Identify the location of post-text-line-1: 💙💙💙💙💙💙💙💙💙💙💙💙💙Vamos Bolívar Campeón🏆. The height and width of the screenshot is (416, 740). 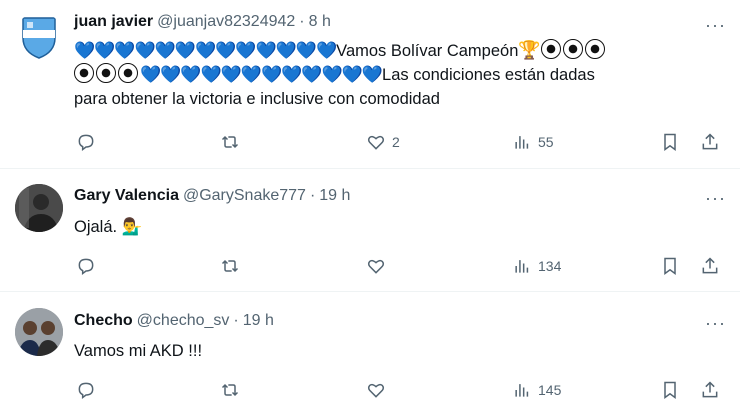
(399, 50).